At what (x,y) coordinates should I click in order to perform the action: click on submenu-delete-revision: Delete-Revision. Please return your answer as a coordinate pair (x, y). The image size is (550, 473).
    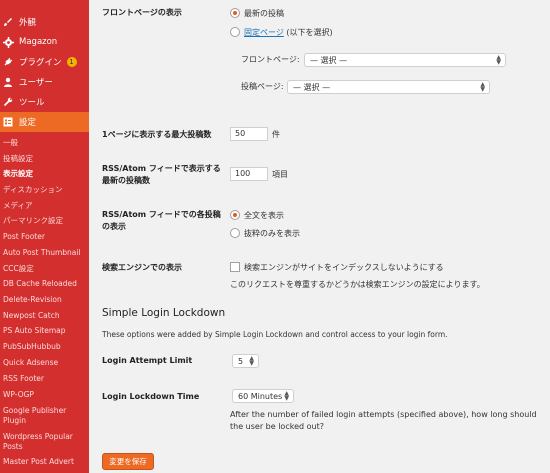
    Looking at the image, I should click on (32, 300).